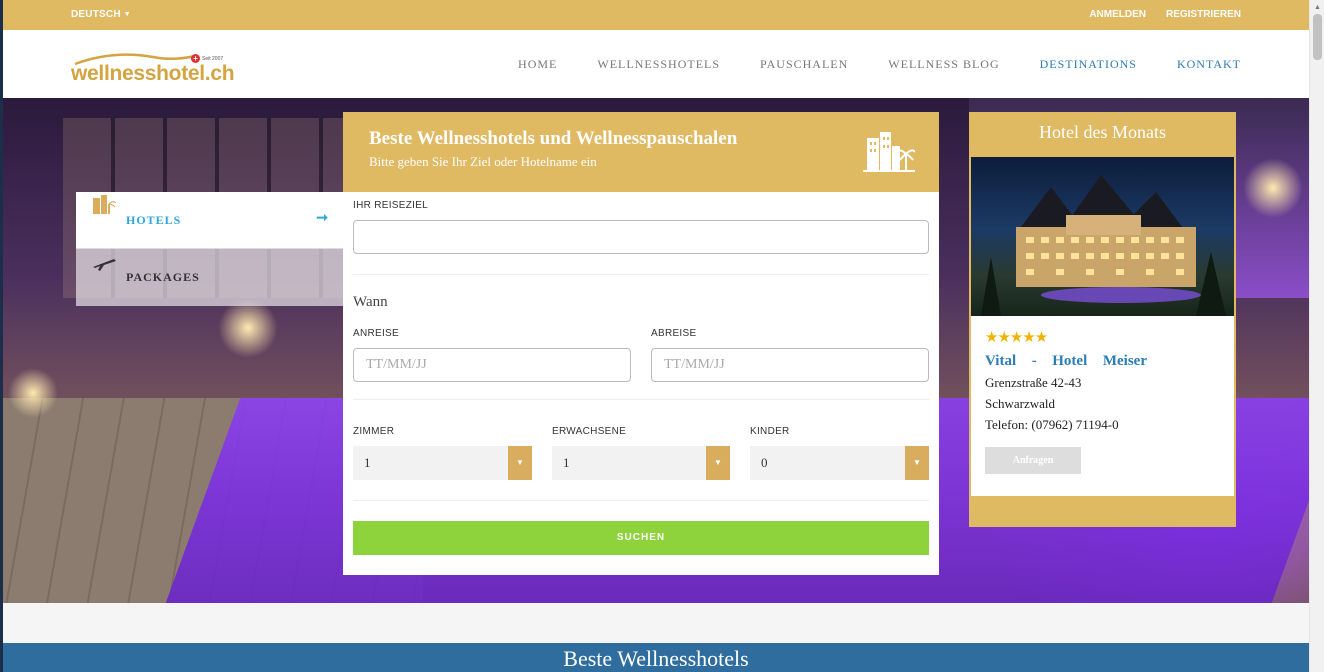 The height and width of the screenshot is (672, 1324). What do you see at coordinates (1102, 132) in the screenshot?
I see `hotel-of-month-title: Hotel des Monats` at bounding box center [1102, 132].